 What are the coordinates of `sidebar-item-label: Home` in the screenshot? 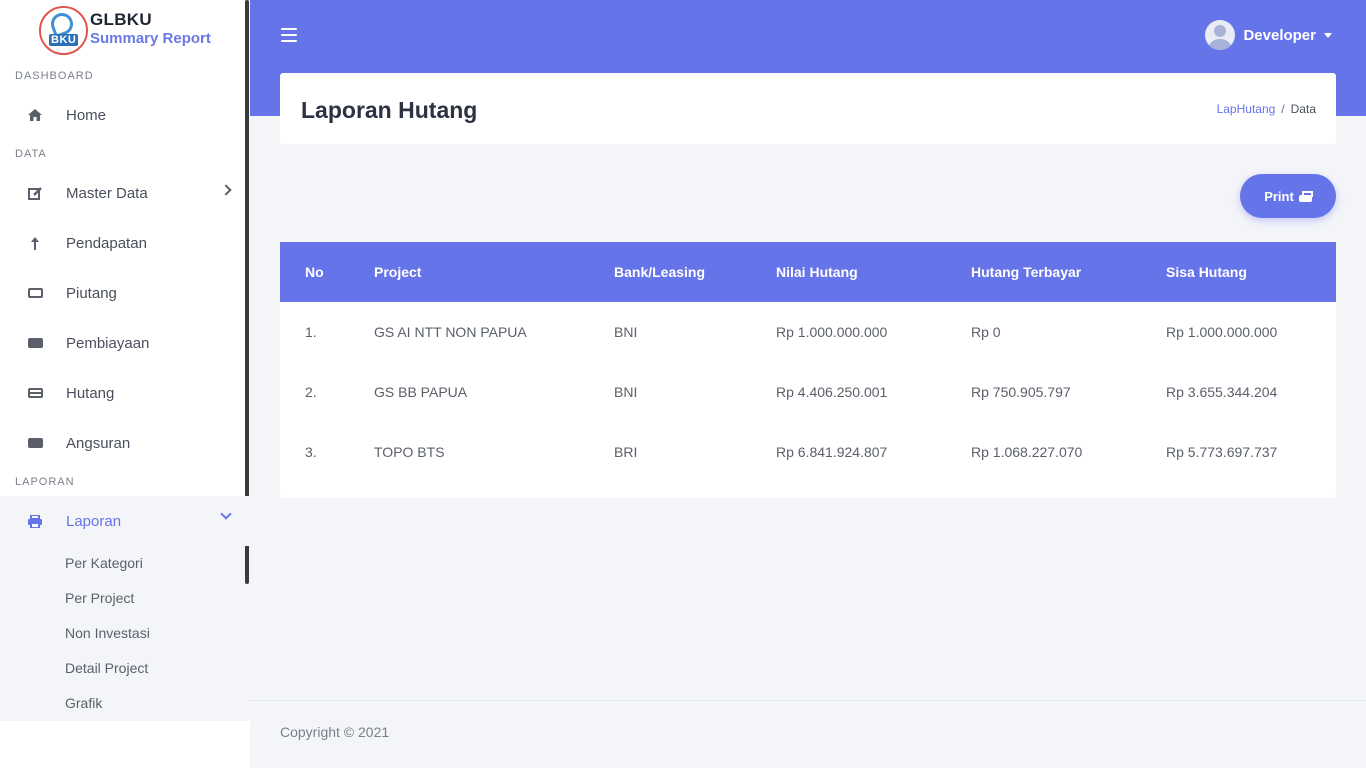 It's located at (86, 115).